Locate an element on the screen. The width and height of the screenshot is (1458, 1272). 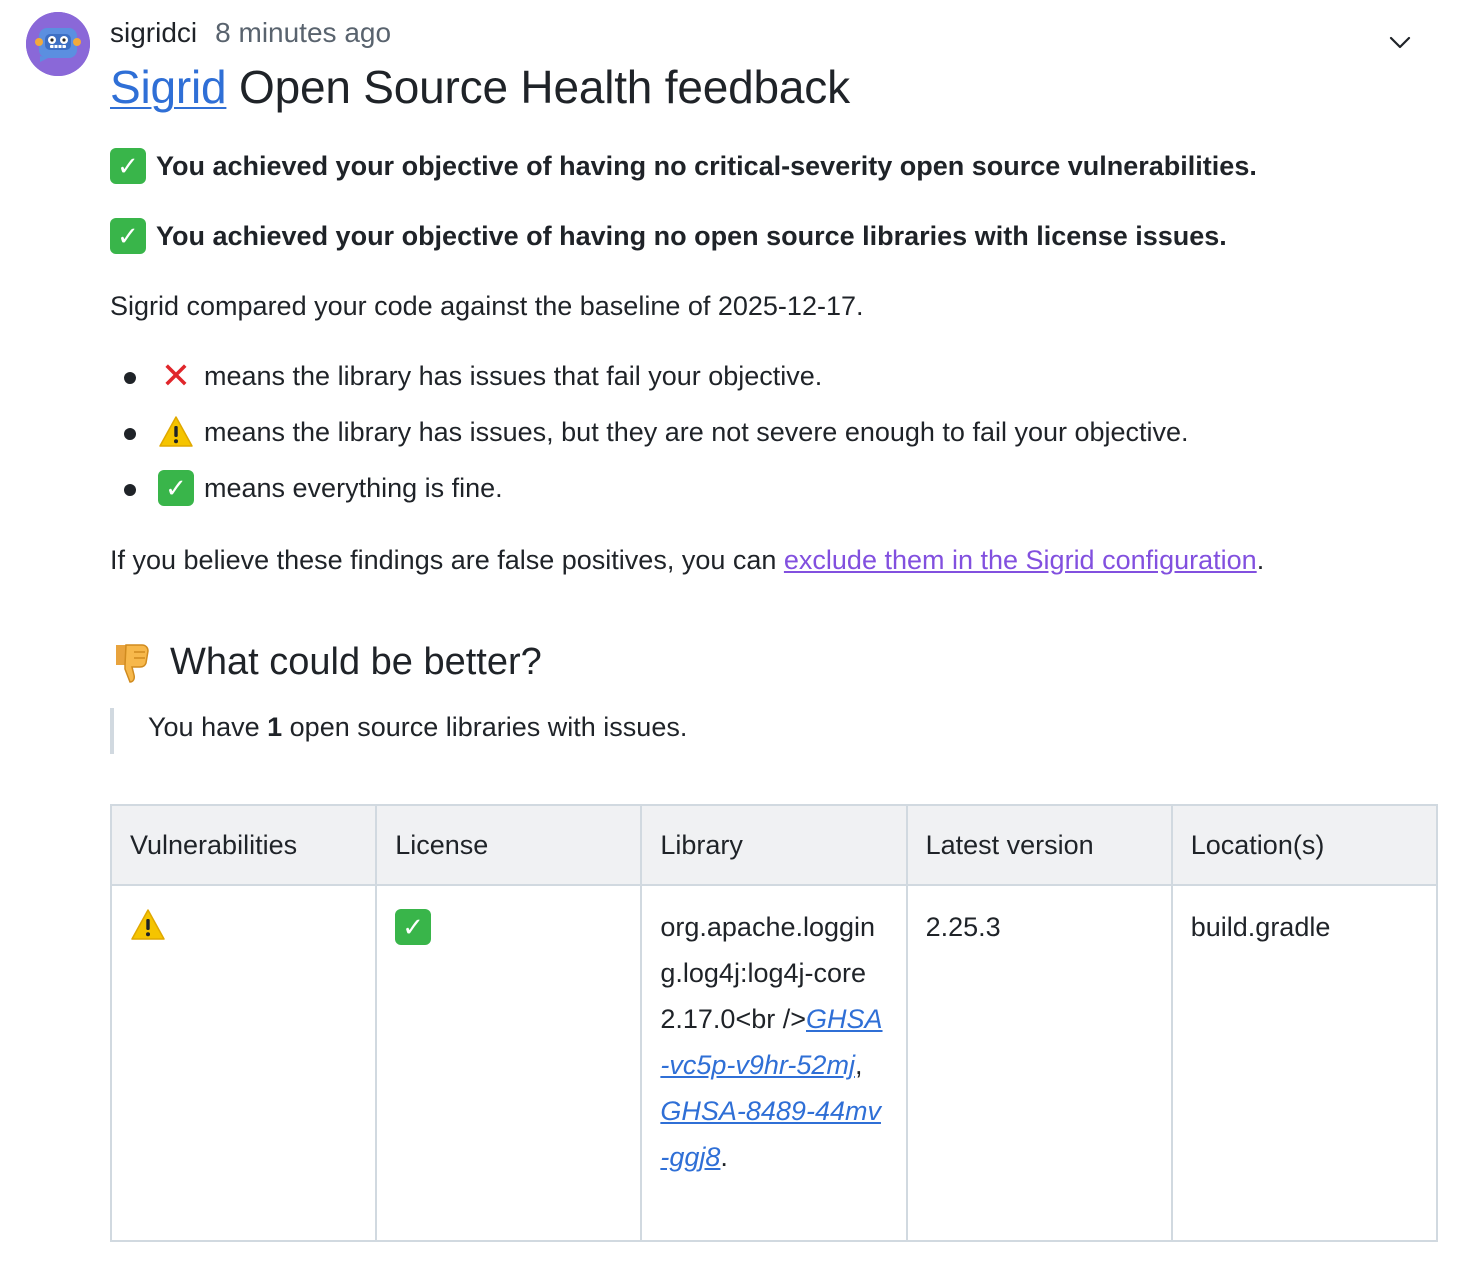
comment-menu-button is located at coordinates (1400, 43).